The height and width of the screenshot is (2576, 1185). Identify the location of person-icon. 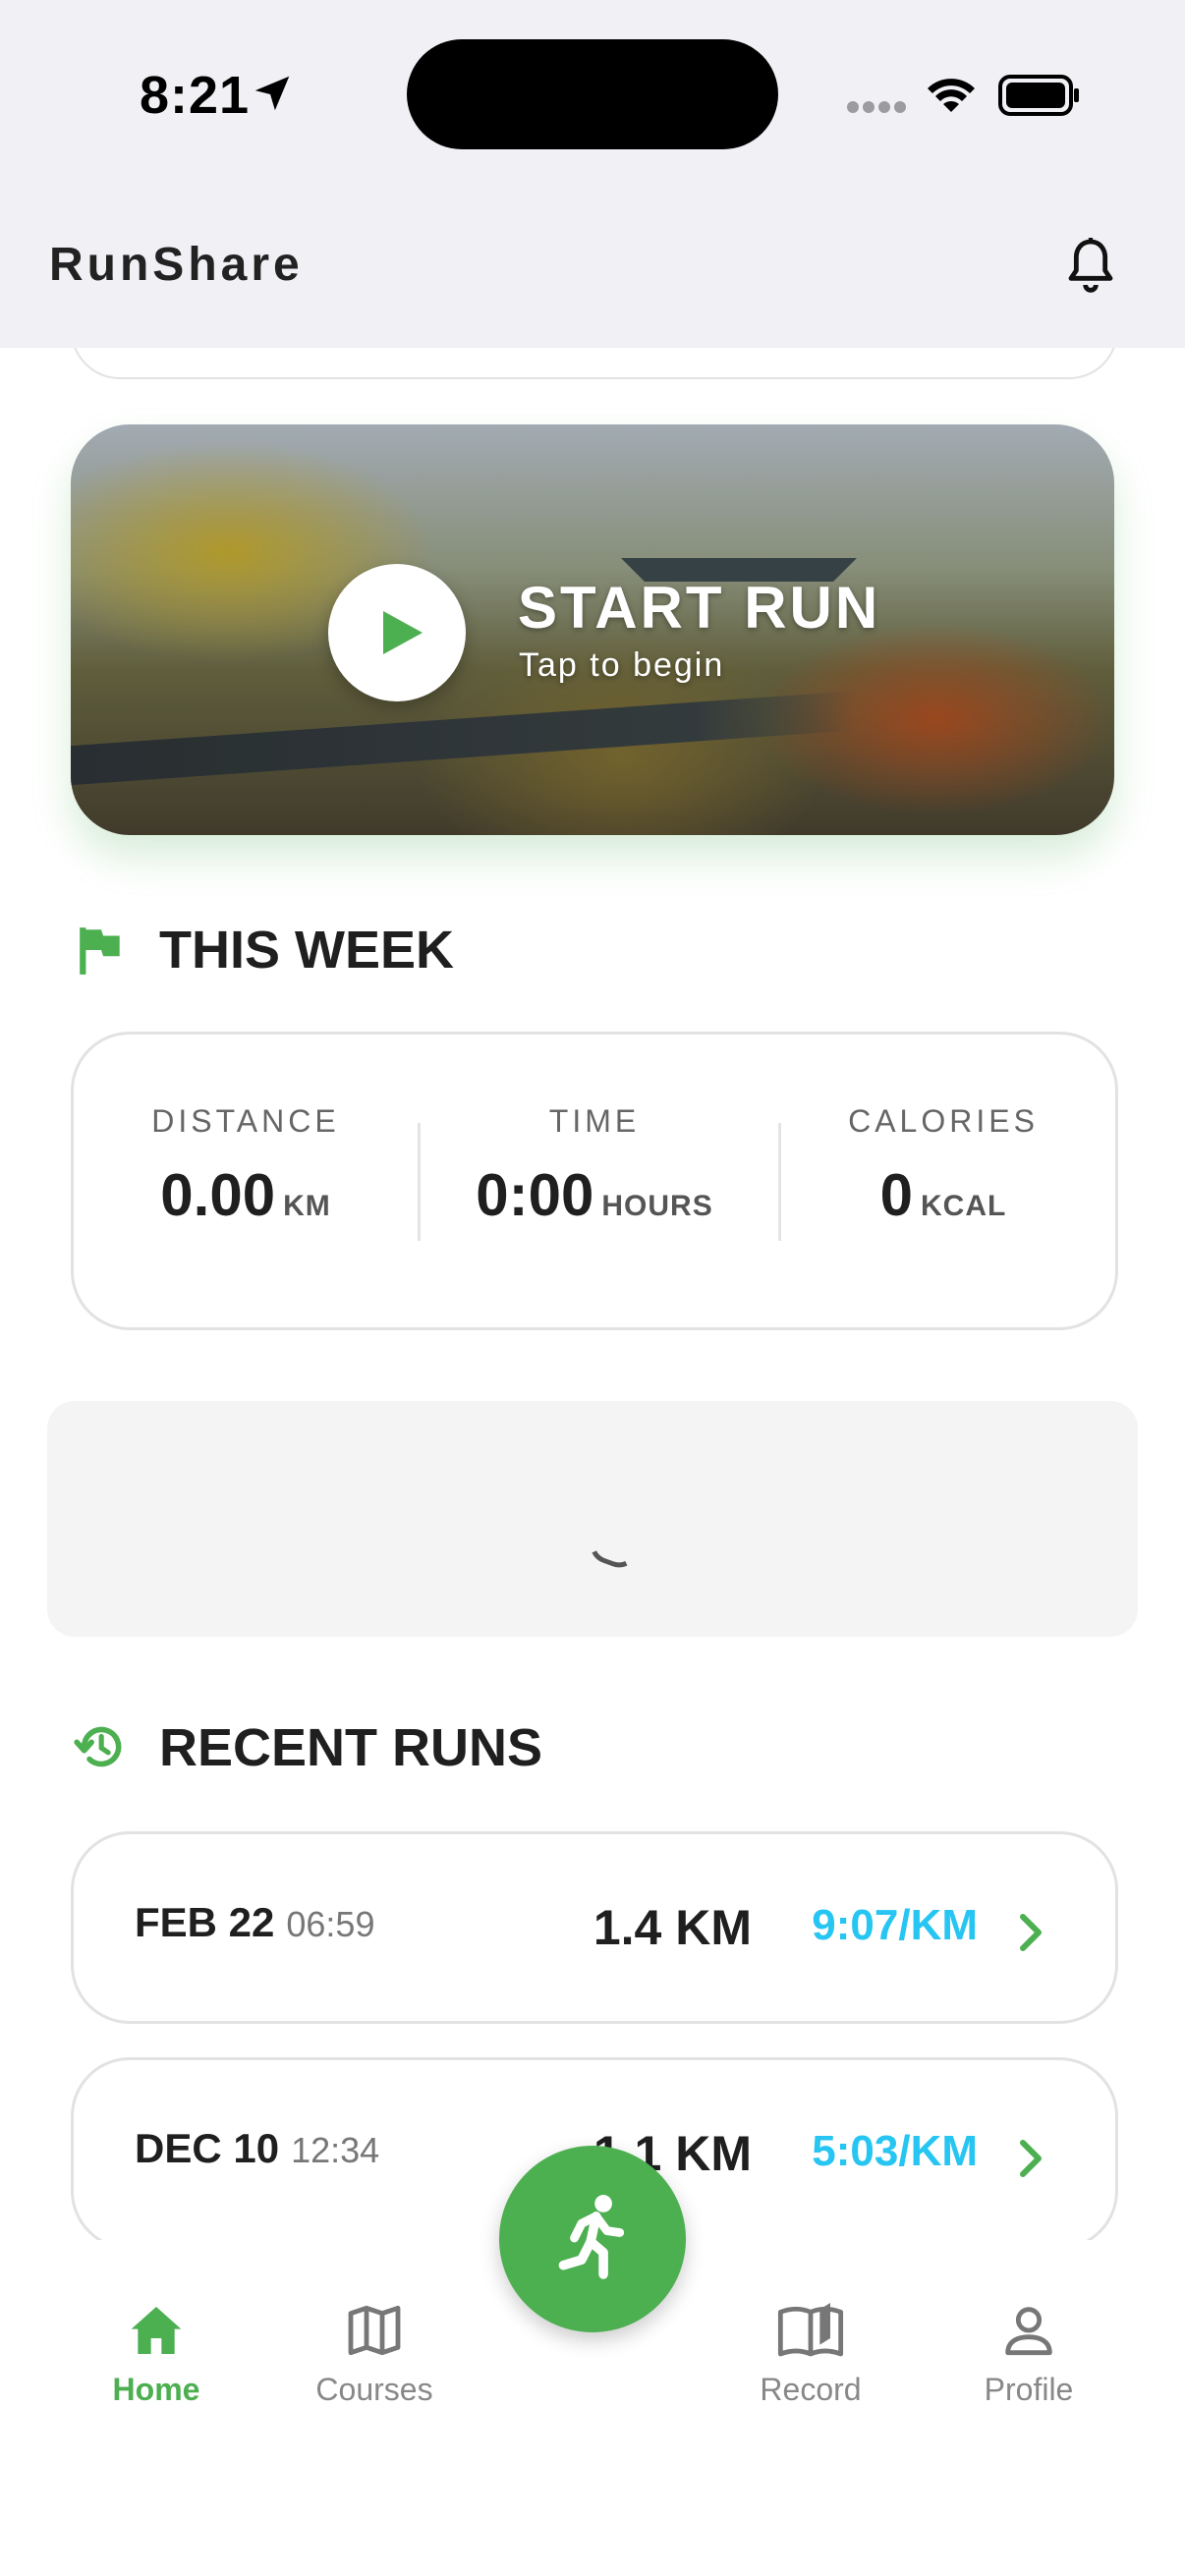
(1029, 2331).